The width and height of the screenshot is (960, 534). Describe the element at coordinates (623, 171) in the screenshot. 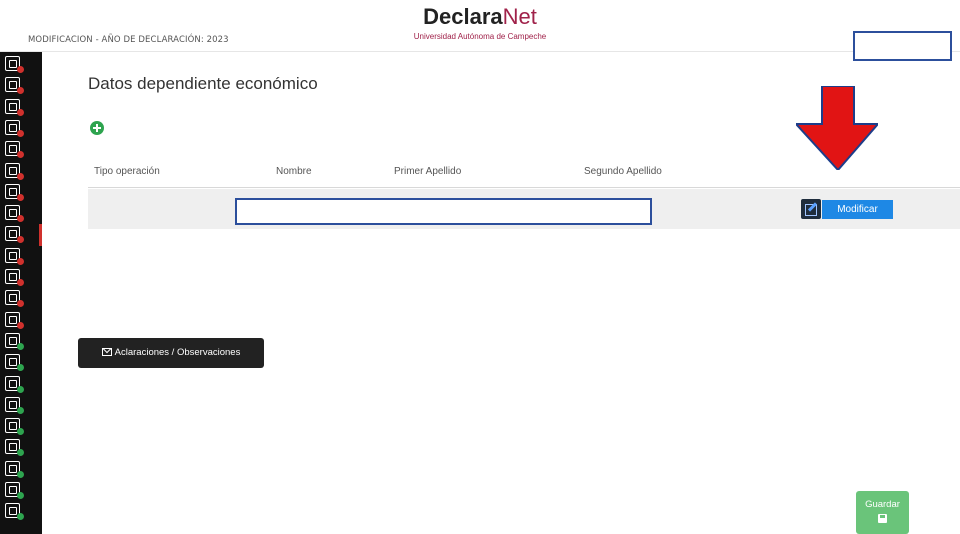

I see `column-segundo-apellido: Segundo Apellido` at that location.